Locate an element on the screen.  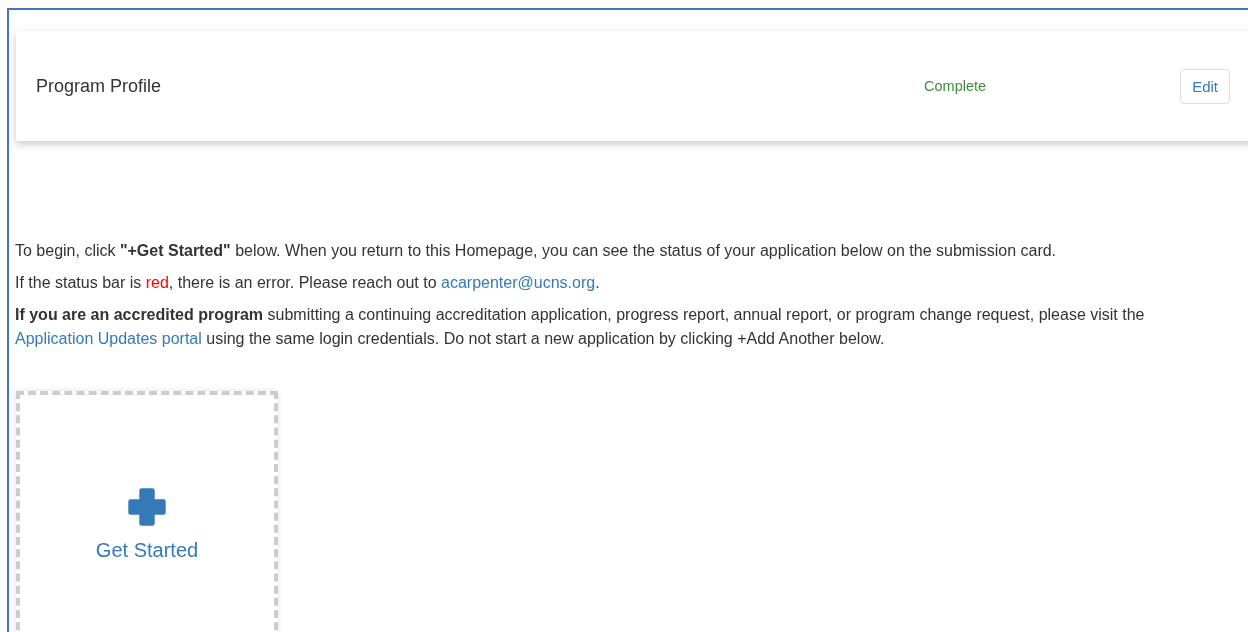
card-title: Program Profile is located at coordinates (99, 86).